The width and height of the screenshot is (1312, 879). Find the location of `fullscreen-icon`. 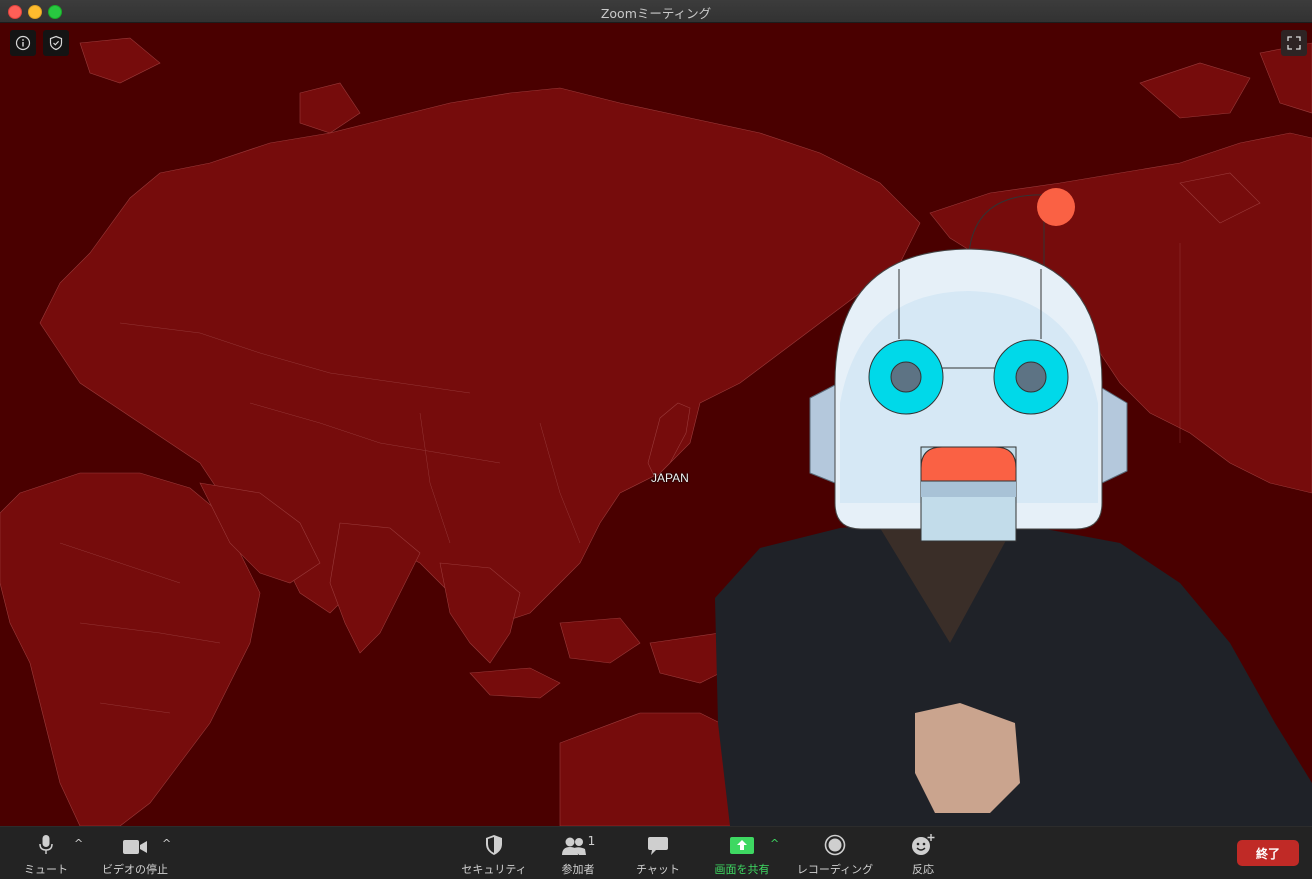

fullscreen-icon is located at coordinates (1294, 43).